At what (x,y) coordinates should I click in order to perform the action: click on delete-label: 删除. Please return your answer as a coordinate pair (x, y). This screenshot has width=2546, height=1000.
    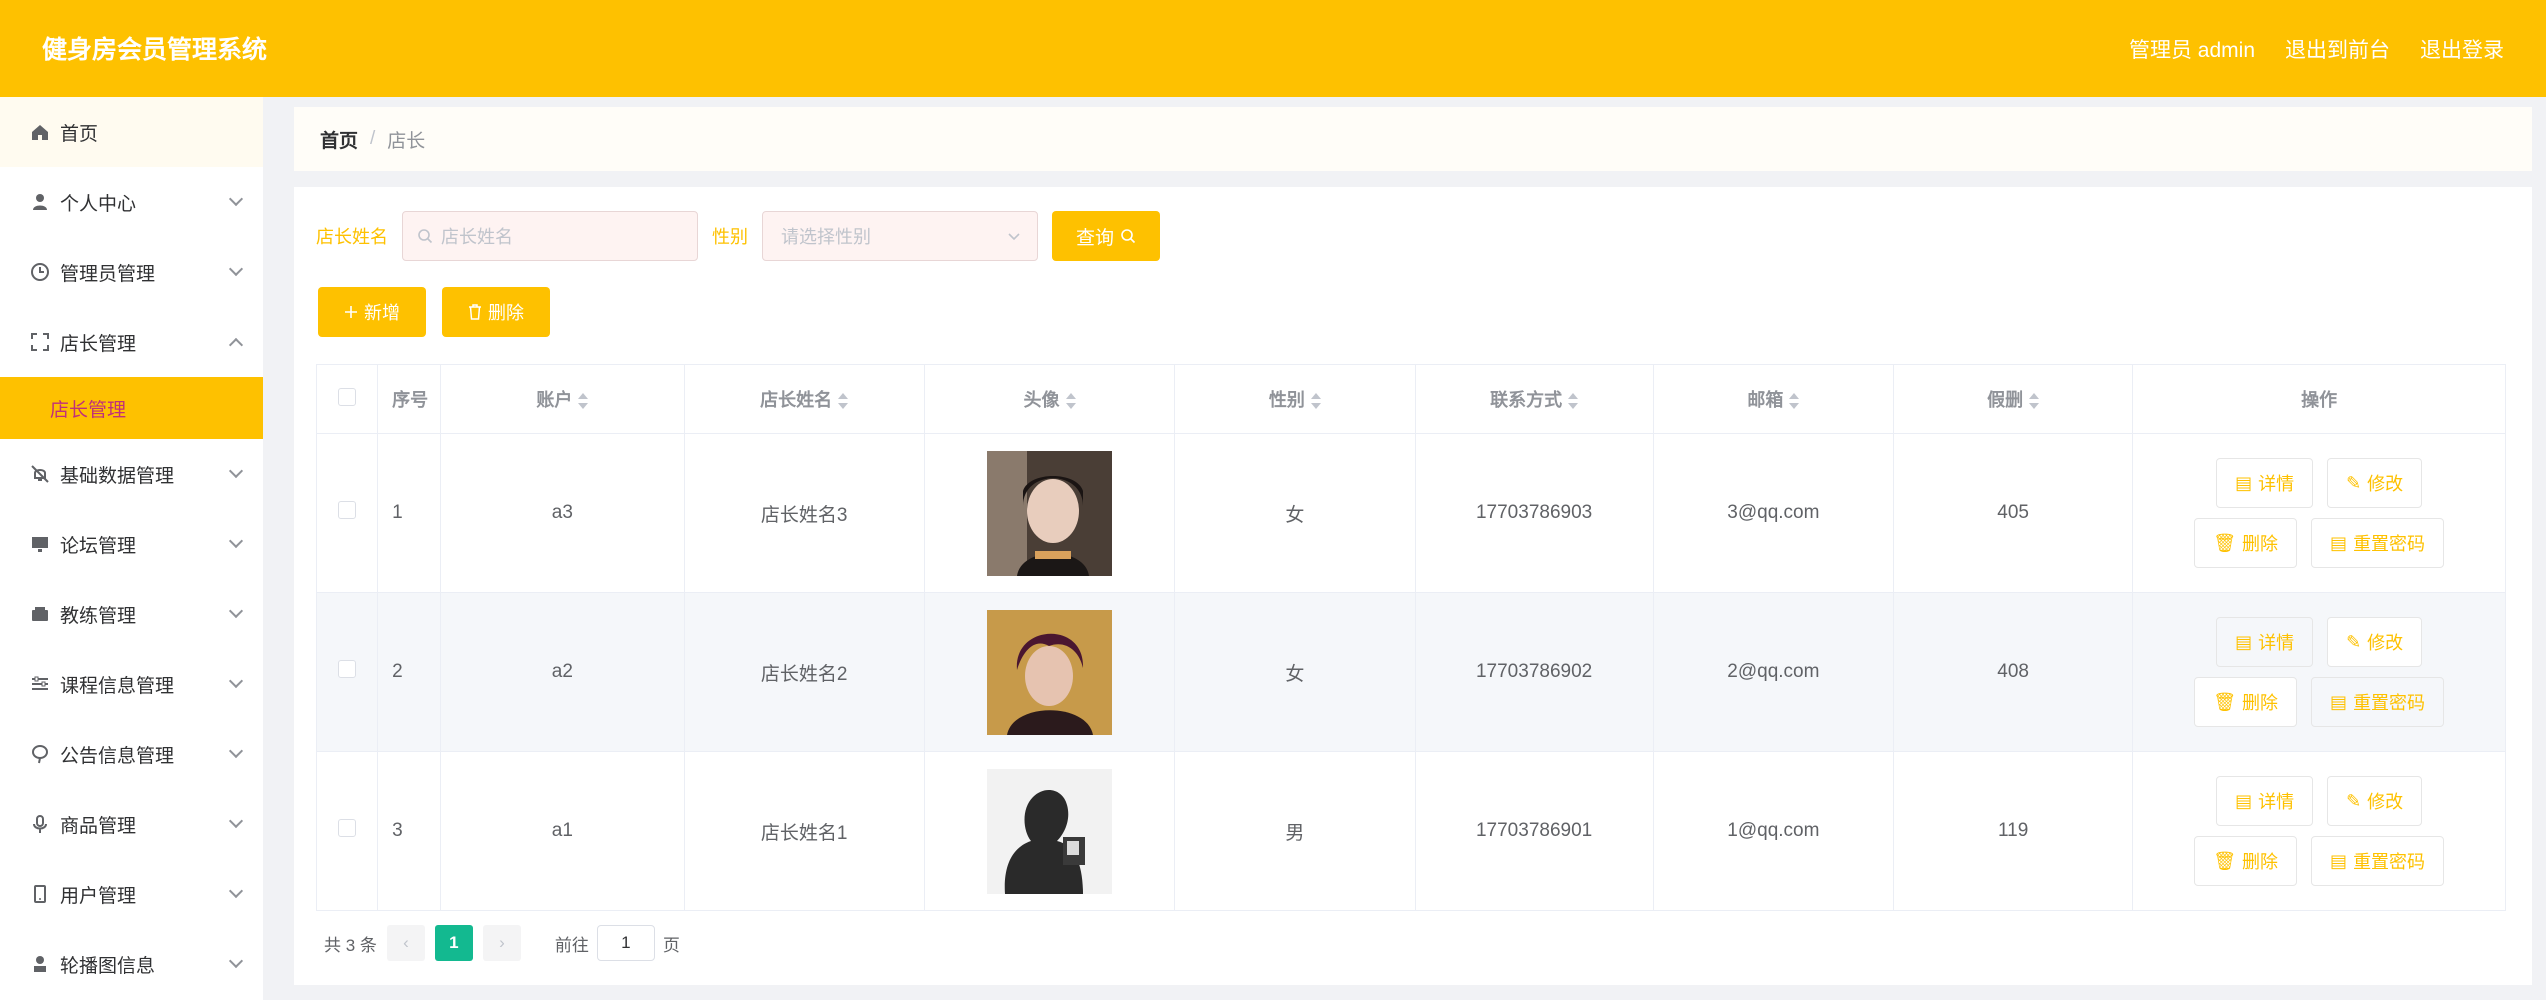
    Looking at the image, I should click on (2260, 862).